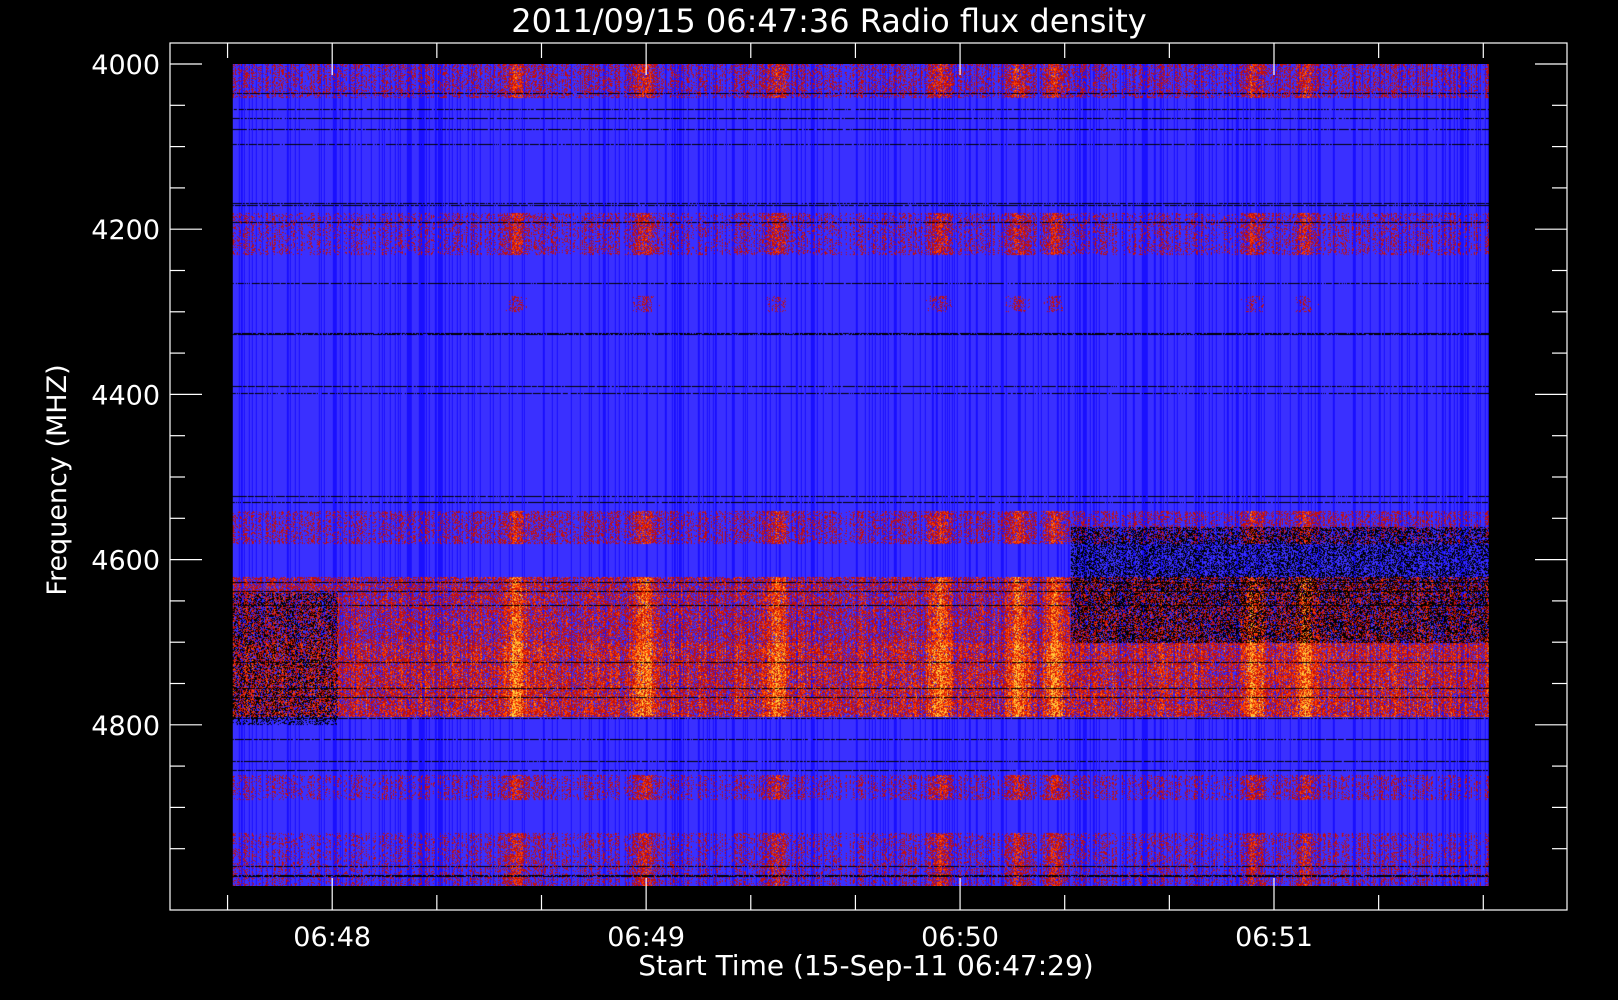 The width and height of the screenshot is (1618, 1000). What do you see at coordinates (57, 479) in the screenshot?
I see `y-axis-label: Frequency (MHZ)` at bounding box center [57, 479].